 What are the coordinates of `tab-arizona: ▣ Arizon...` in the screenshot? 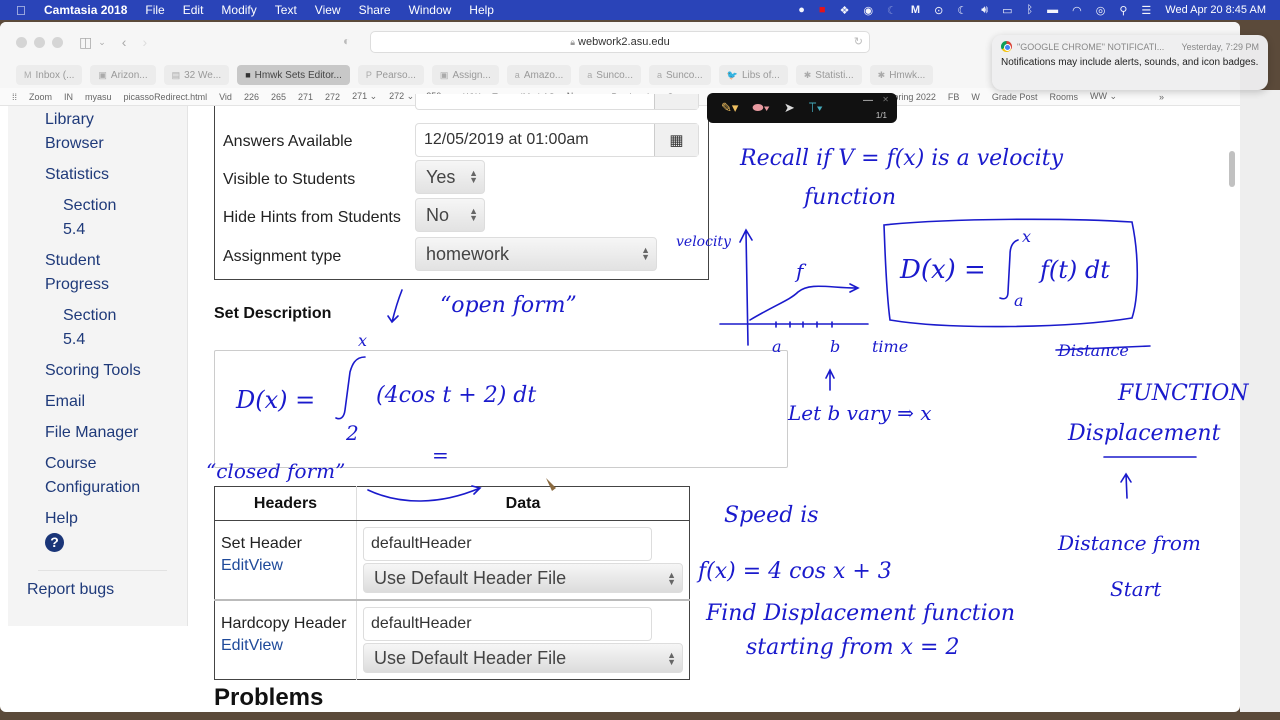 It's located at (123, 75).